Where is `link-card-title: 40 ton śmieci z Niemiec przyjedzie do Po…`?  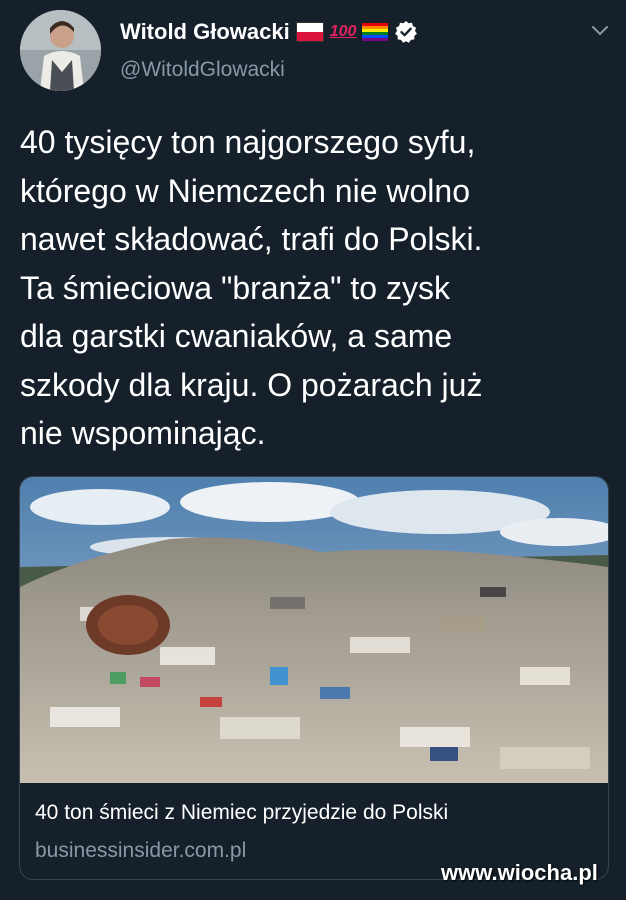
link-card-title: 40 ton śmieci z Niemiec przyjedzie do Po… is located at coordinates (242, 812).